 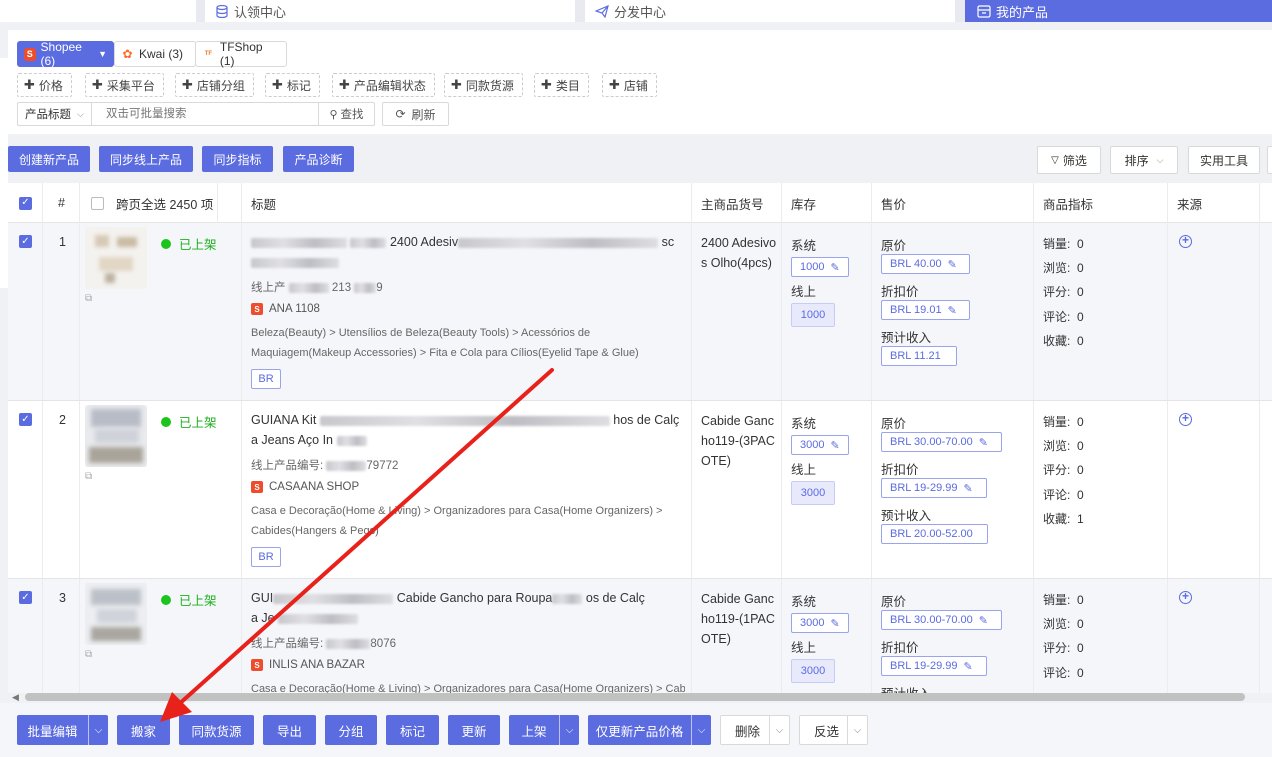 What do you see at coordinates (415, 114) in the screenshot?
I see `refresh-button: ⟳ 刷新` at bounding box center [415, 114].